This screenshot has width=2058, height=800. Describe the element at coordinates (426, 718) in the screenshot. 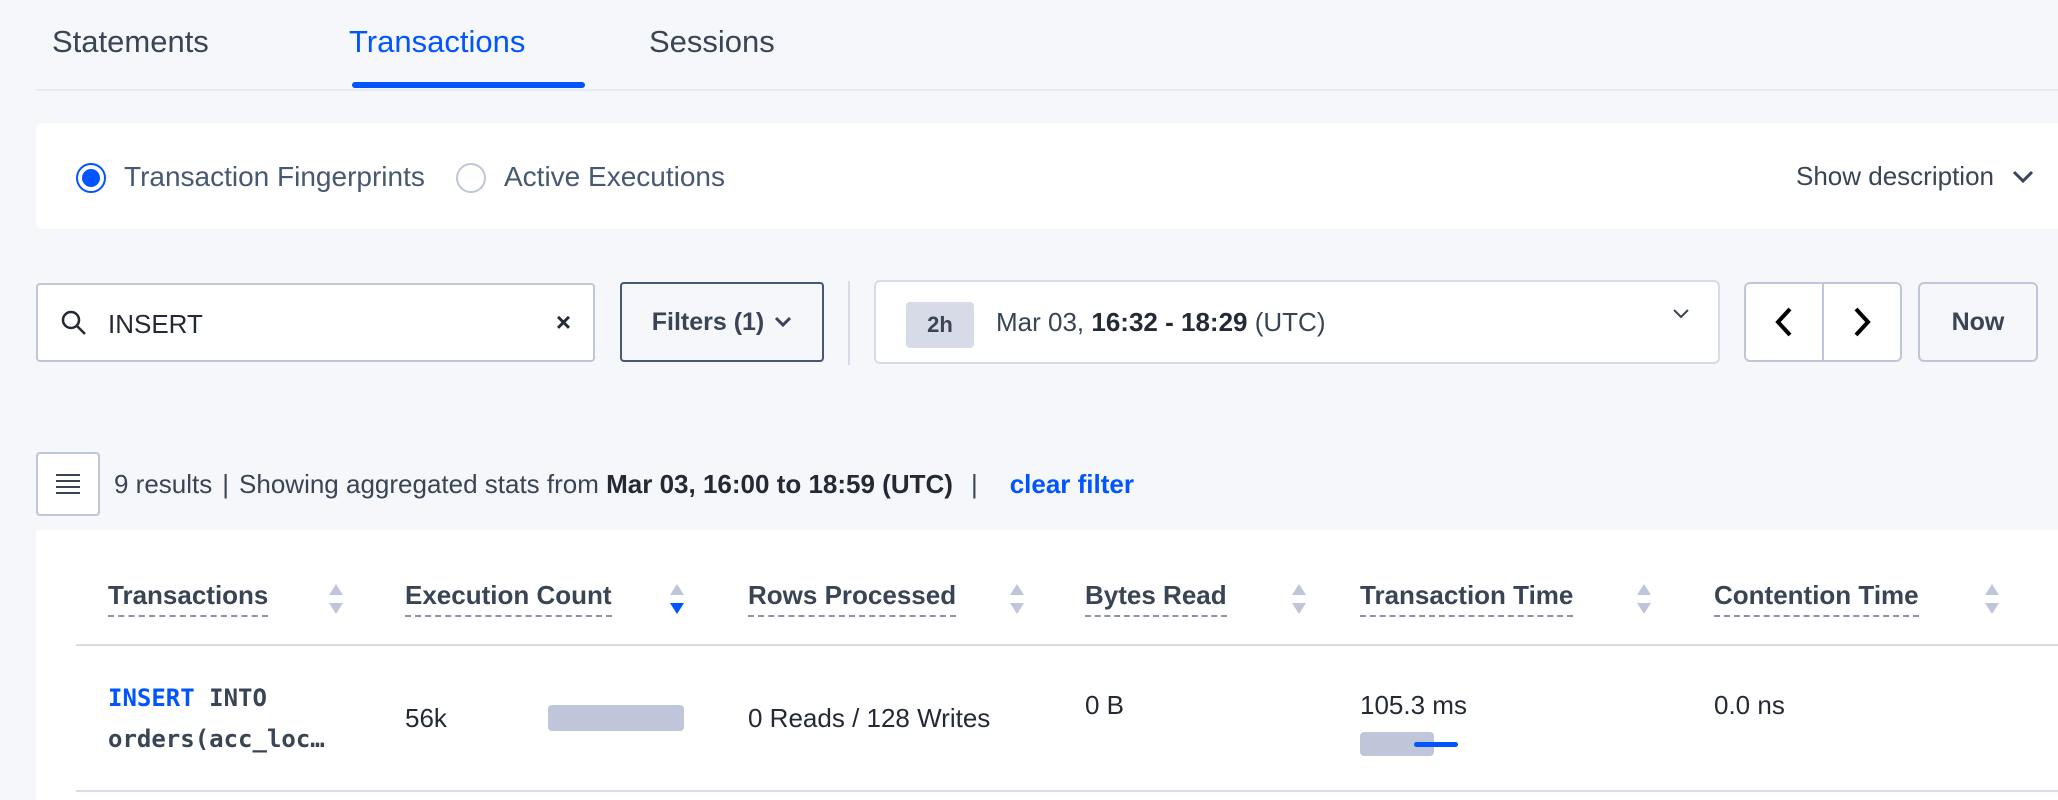

I see `execution-count-value: 56k` at that location.